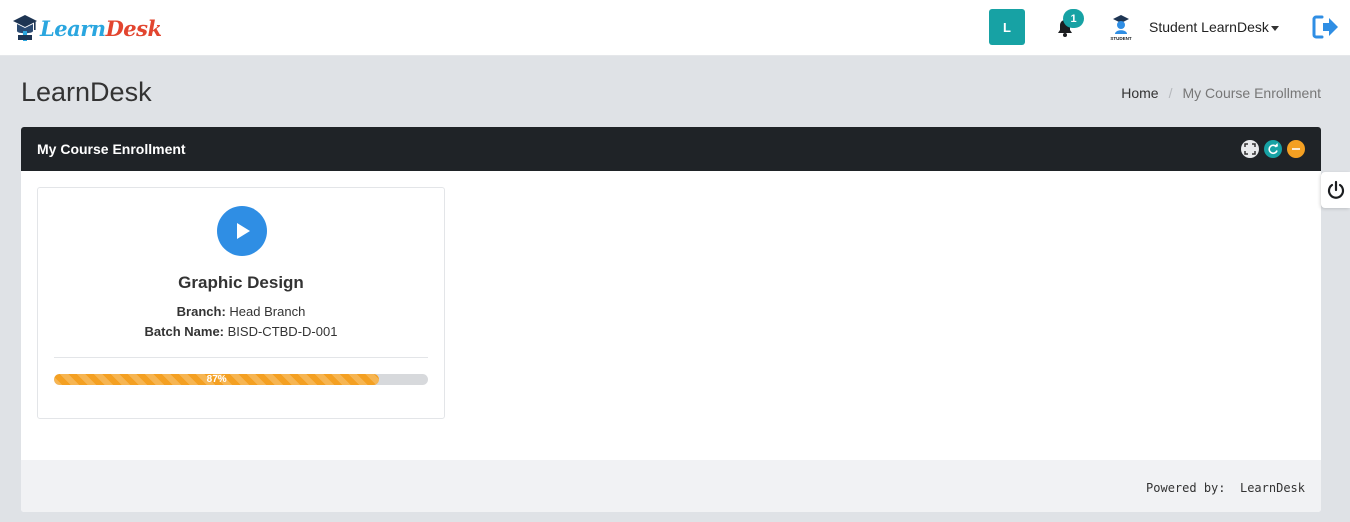  What do you see at coordinates (1139, 93) in the screenshot?
I see `breadcrumb-home-link: Home` at bounding box center [1139, 93].